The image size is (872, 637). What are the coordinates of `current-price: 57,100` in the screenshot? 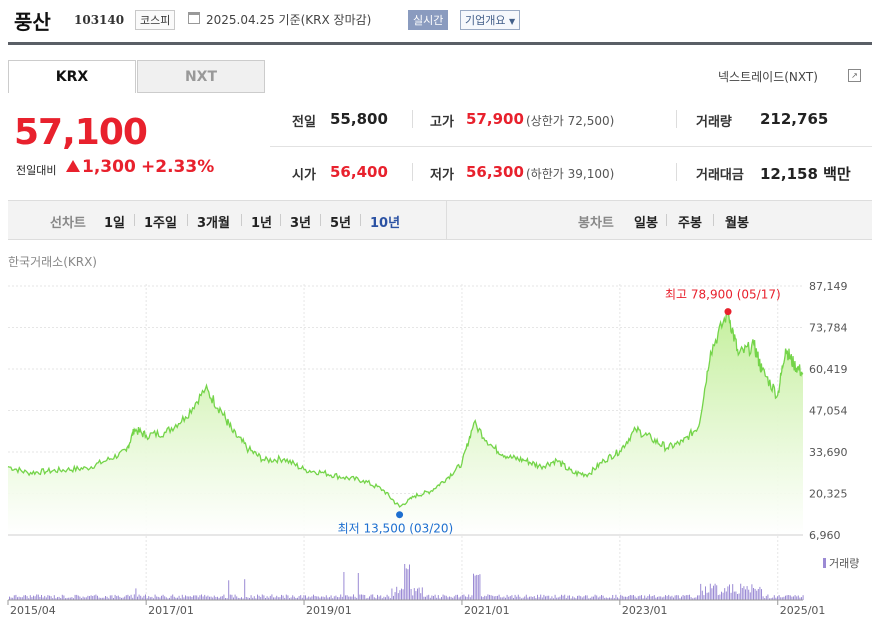 It's located at (81, 132).